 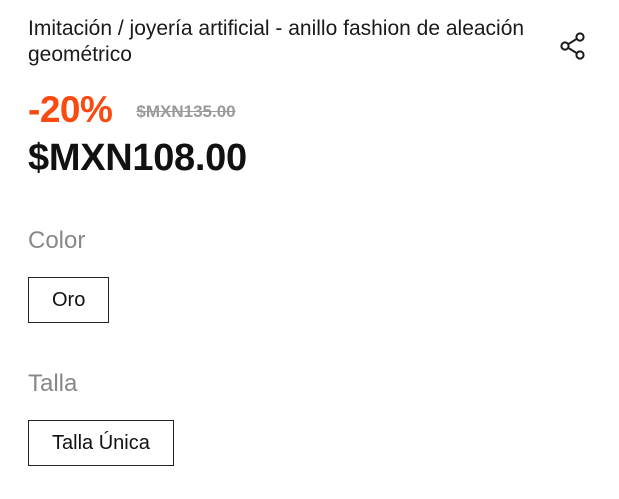 I want to click on current-price: $MXN108.00, so click(x=137, y=158).